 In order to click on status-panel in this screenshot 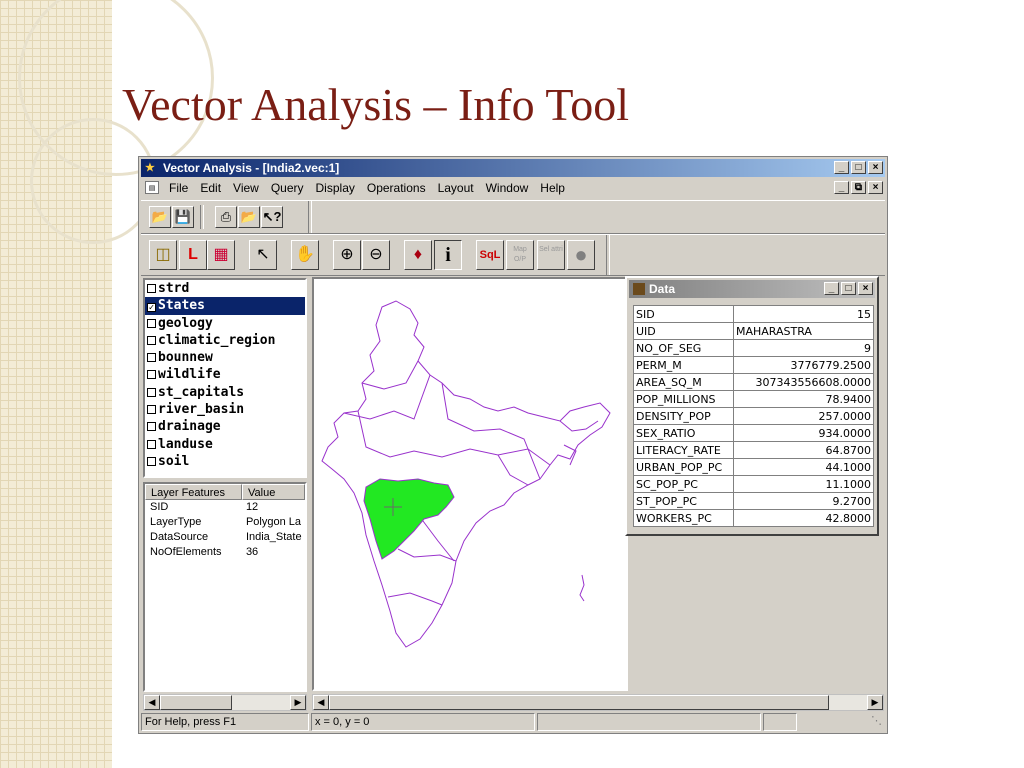, I will do `click(649, 722)`.